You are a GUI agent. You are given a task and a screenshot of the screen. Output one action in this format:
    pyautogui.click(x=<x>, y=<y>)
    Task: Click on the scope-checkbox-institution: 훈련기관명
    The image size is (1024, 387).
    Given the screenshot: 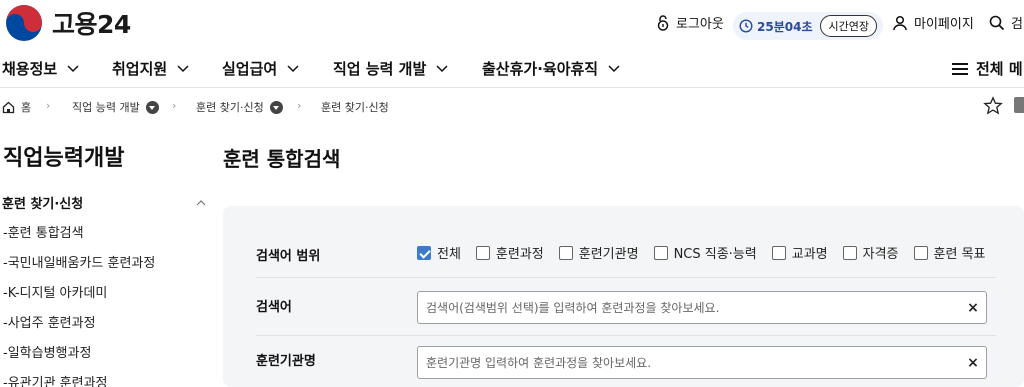 What is the action you would take?
    pyautogui.click(x=598, y=252)
    